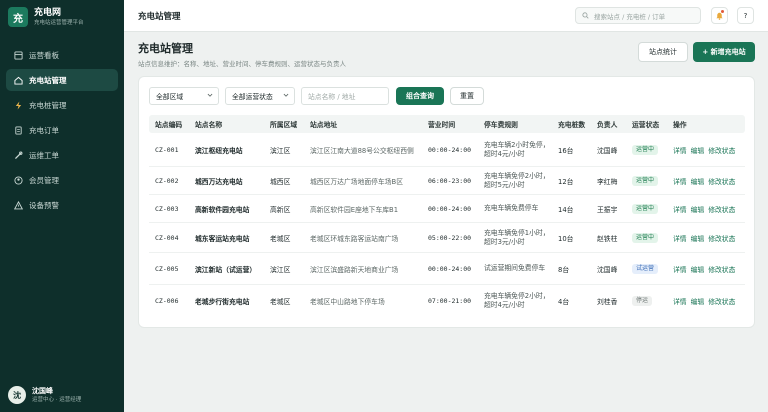 This screenshot has width=768, height=412. Describe the element at coordinates (607, 181) in the screenshot. I see `cell-owner: 李红梅` at that location.